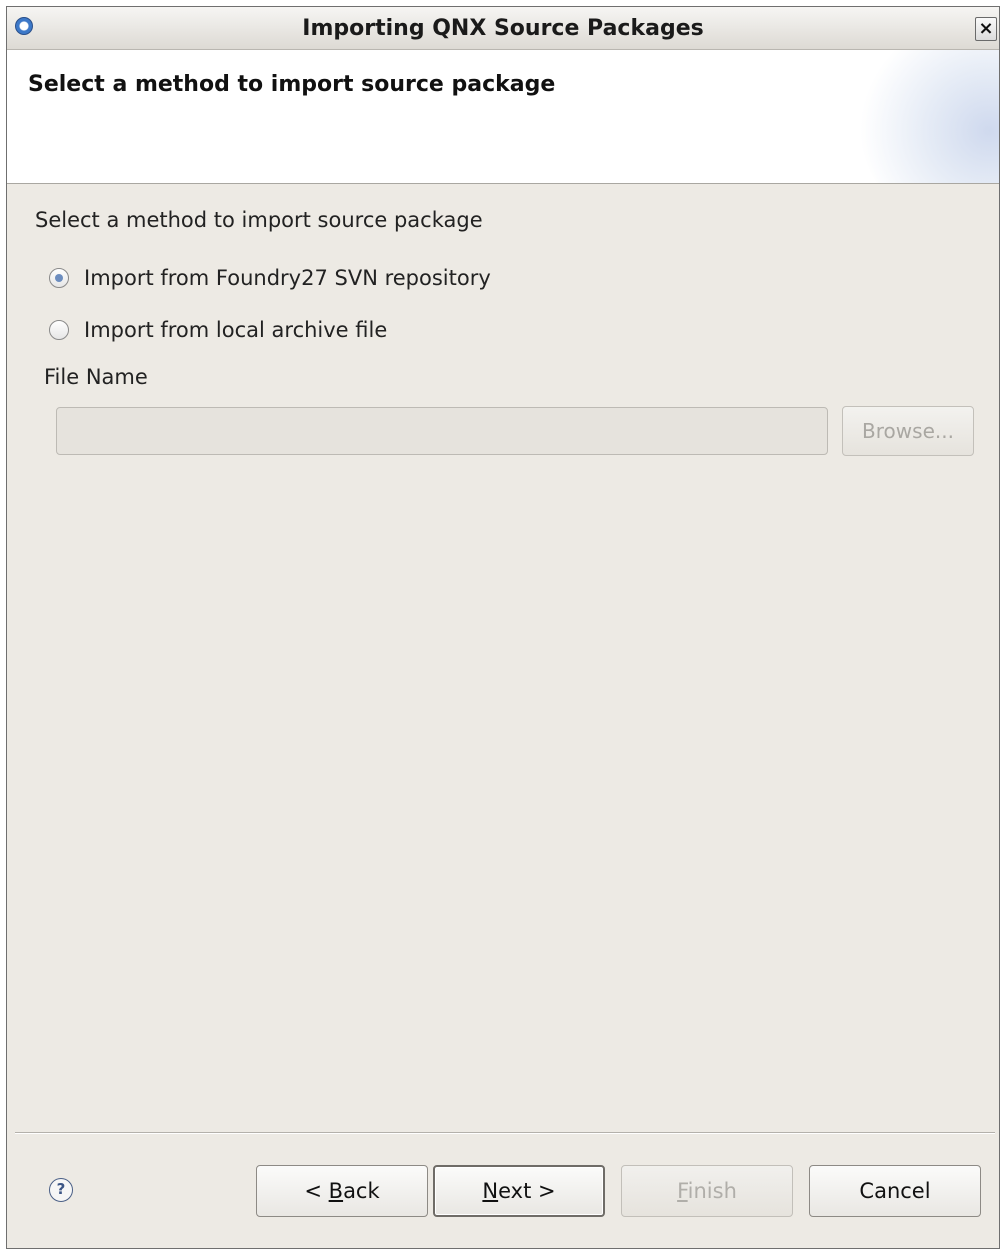 The width and height of the screenshot is (1002, 1251). Describe the element at coordinates (712, 1191) in the screenshot. I see `finish-label-suffix: inish` at that location.